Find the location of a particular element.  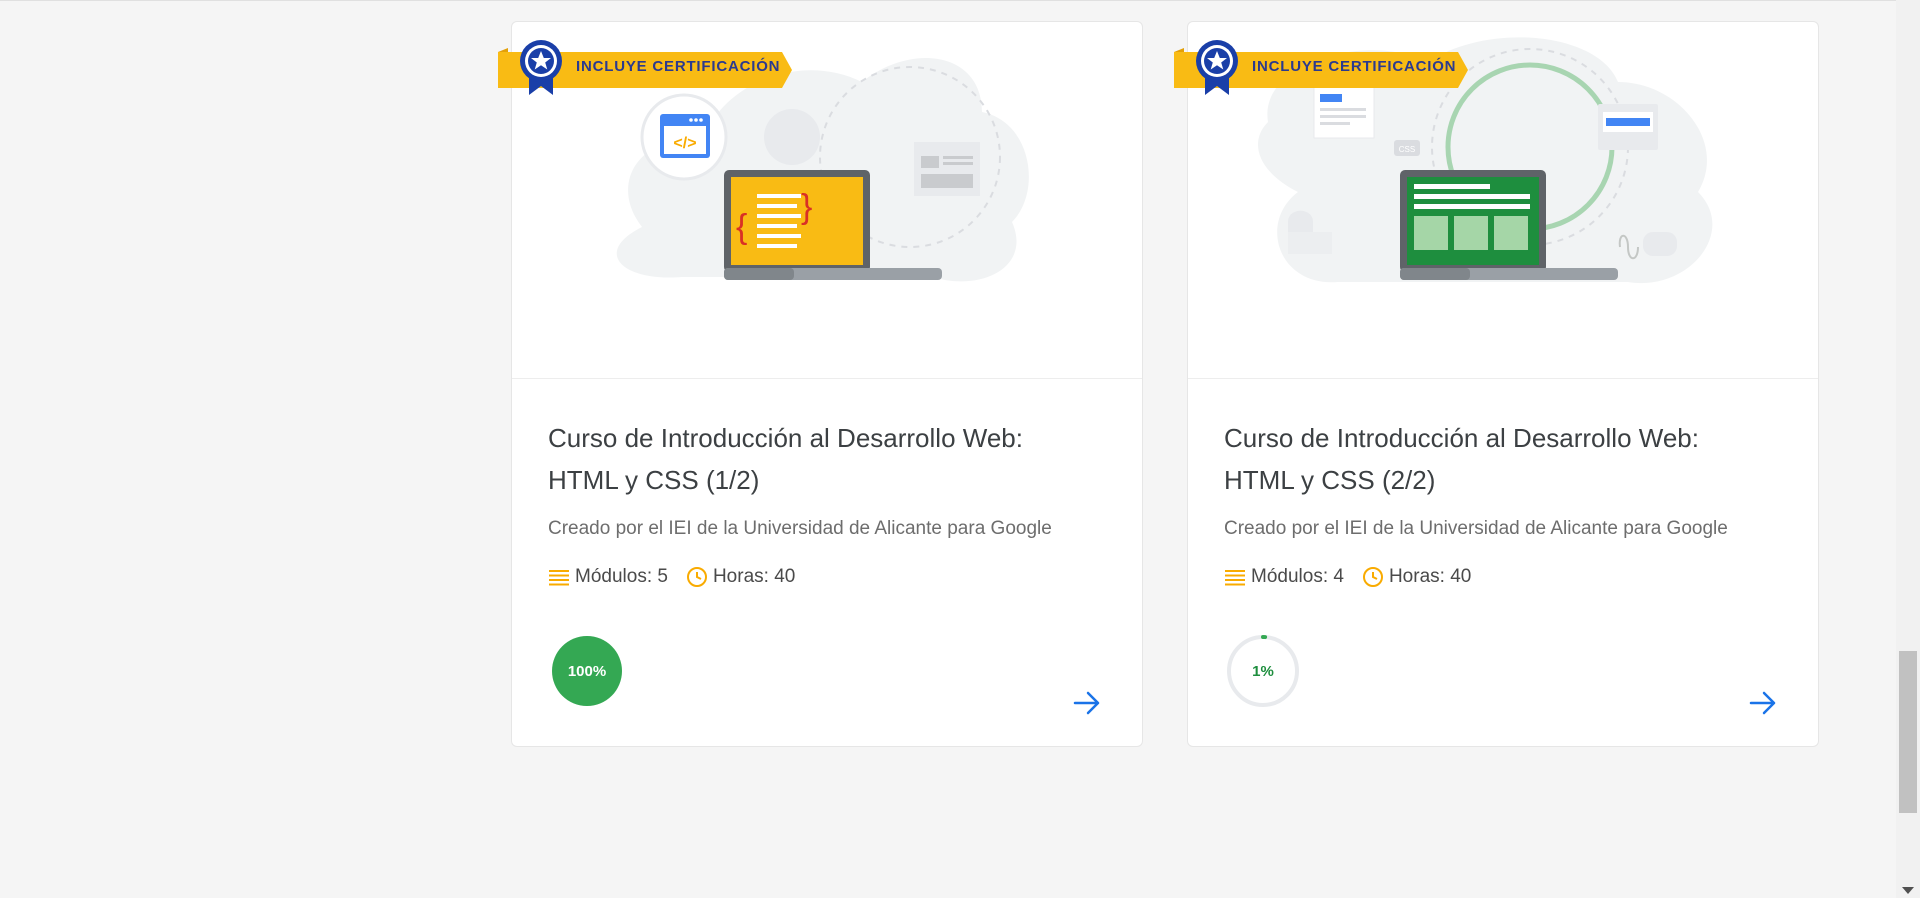

top-divider is located at coordinates (948, 0).